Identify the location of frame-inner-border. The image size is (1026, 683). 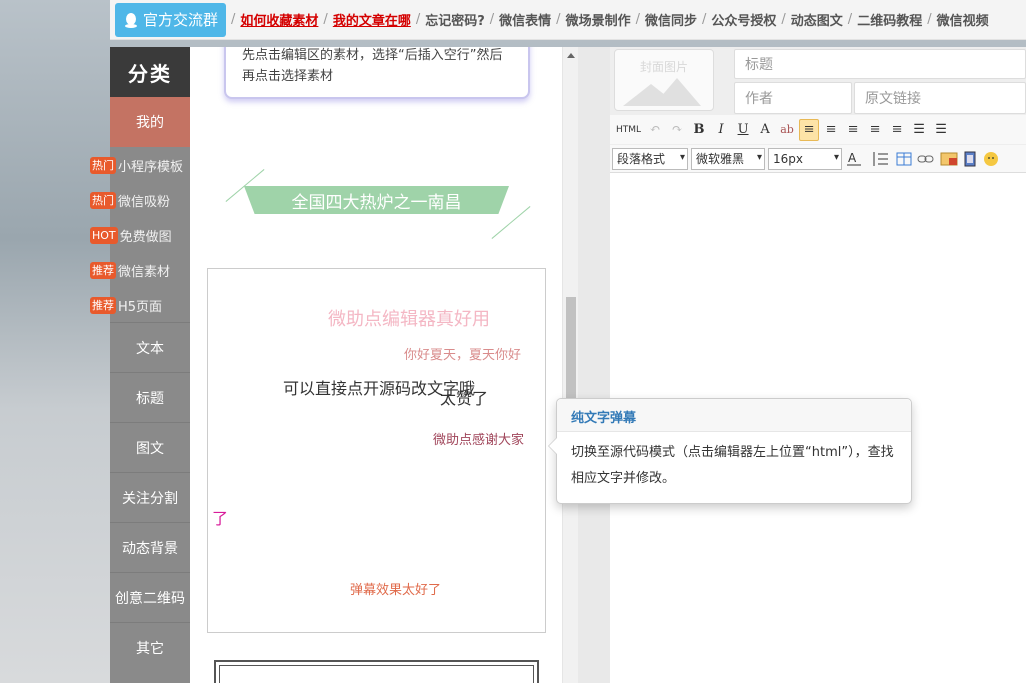
(376, 674).